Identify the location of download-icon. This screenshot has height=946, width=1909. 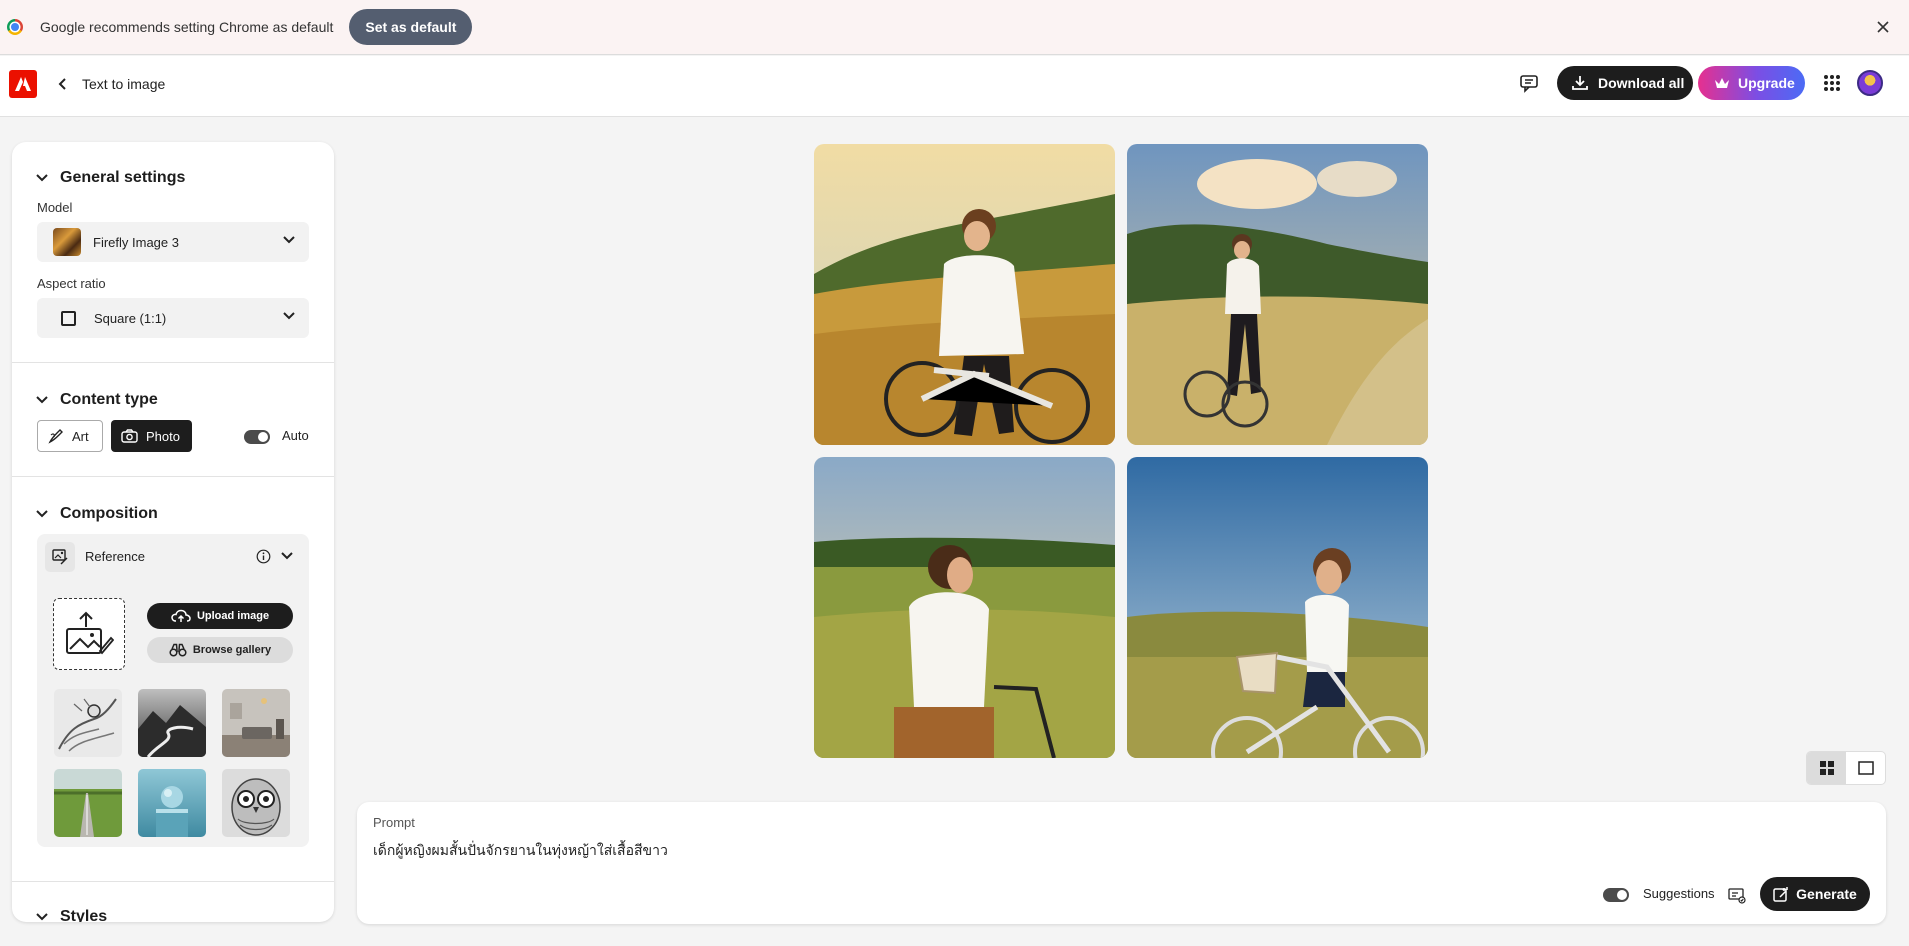
(1580, 83).